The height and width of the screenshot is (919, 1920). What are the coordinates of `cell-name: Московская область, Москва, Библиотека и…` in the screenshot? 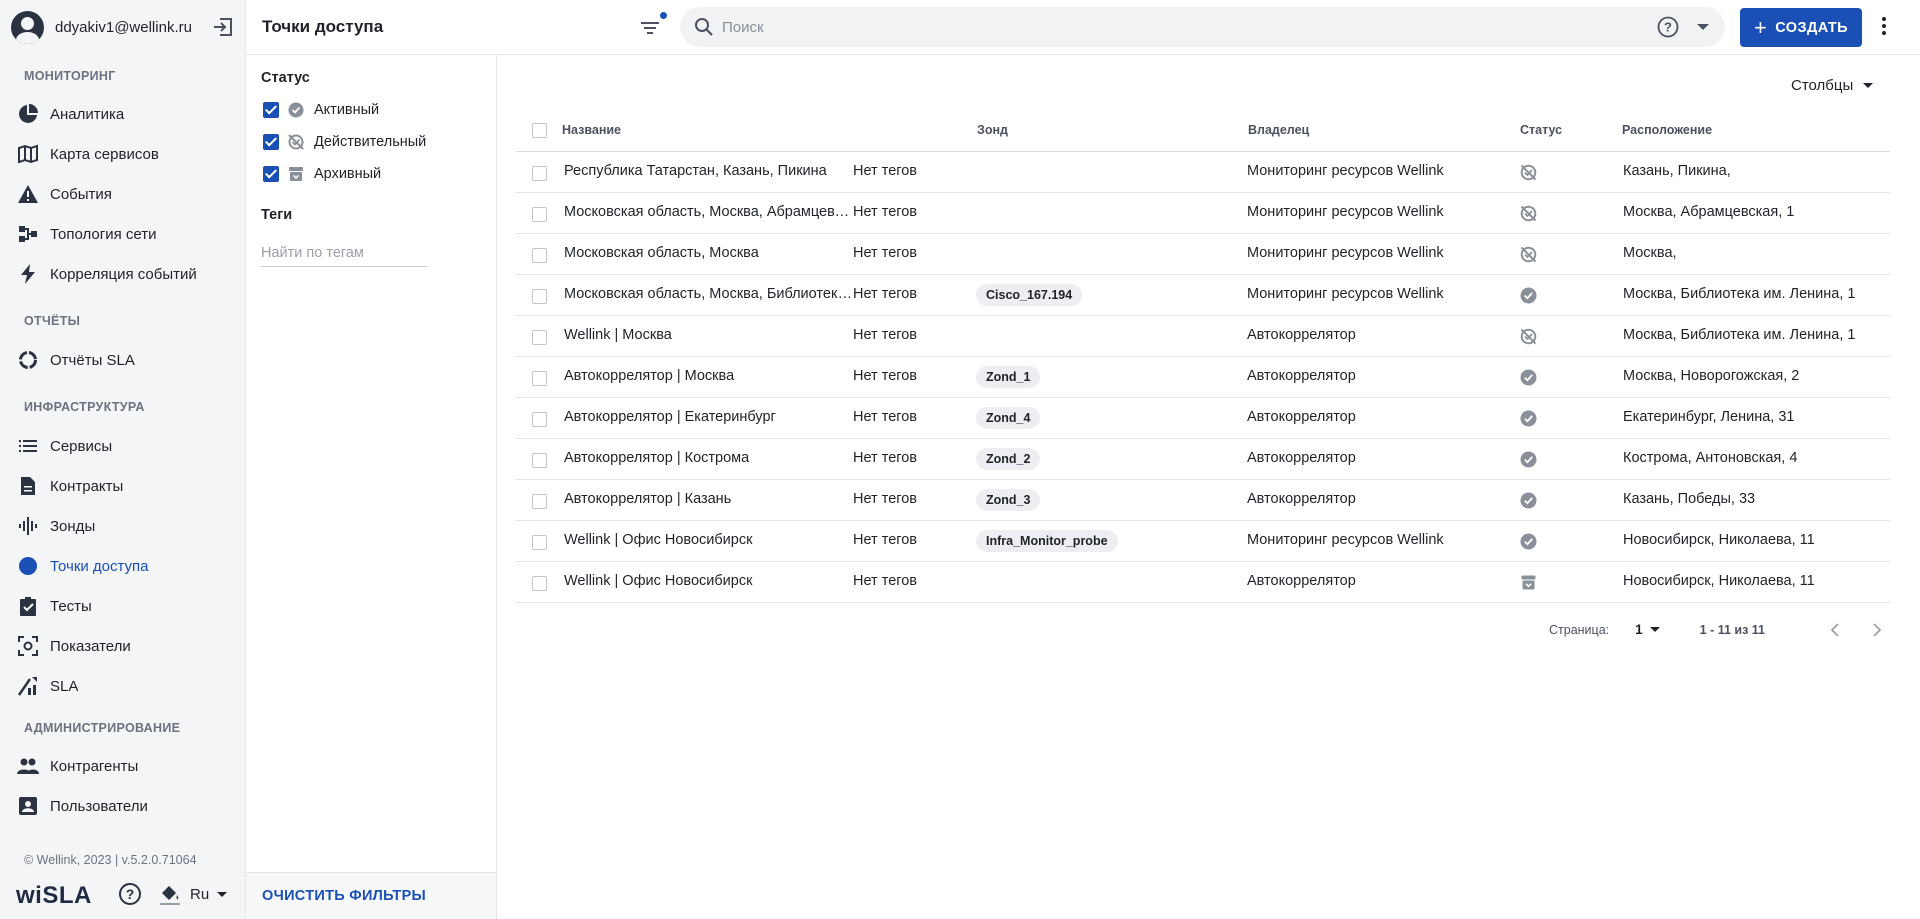 It's located at (709, 294).